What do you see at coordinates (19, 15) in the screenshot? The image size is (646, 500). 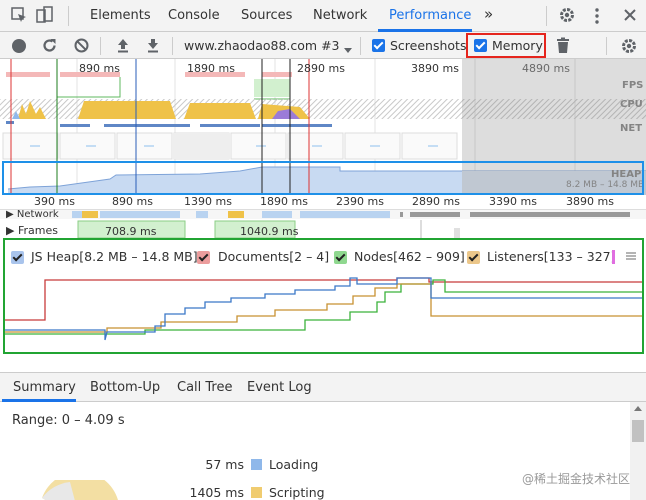 I see `inspect-element-icon` at bounding box center [19, 15].